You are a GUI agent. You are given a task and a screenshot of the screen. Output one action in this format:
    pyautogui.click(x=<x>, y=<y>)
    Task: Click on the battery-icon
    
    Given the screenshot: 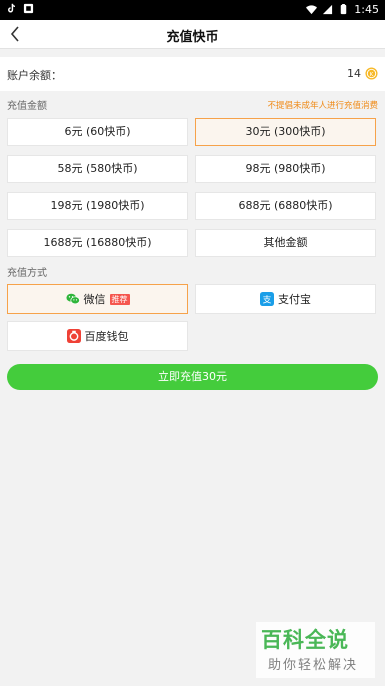 What is the action you would take?
    pyautogui.click(x=344, y=9)
    